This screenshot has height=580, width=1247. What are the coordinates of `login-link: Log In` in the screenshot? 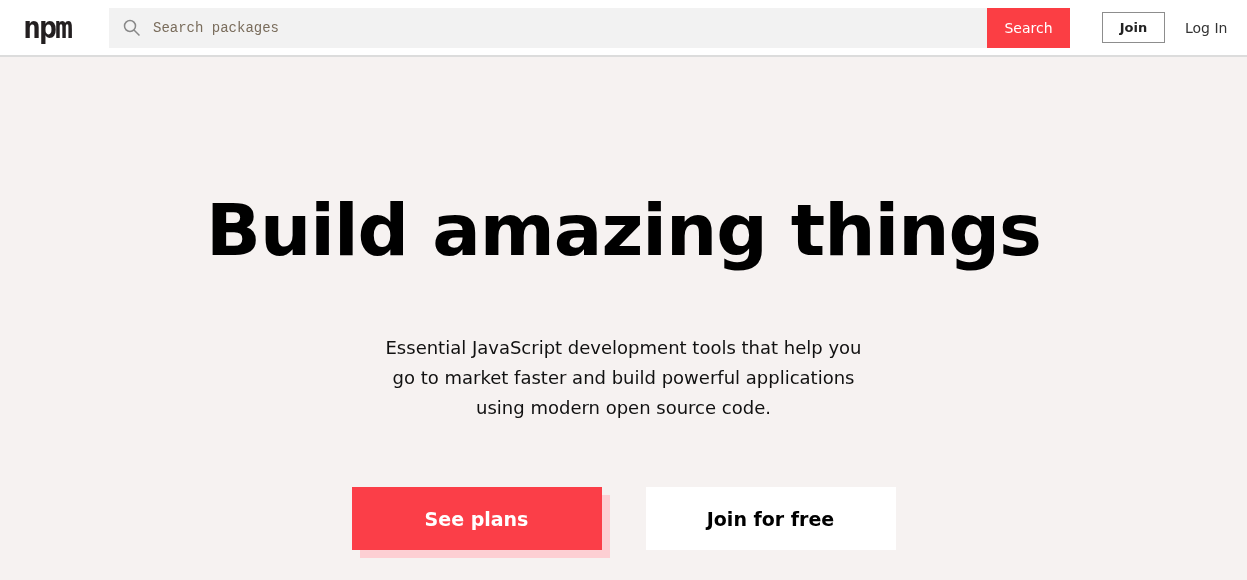 It's located at (1206, 27).